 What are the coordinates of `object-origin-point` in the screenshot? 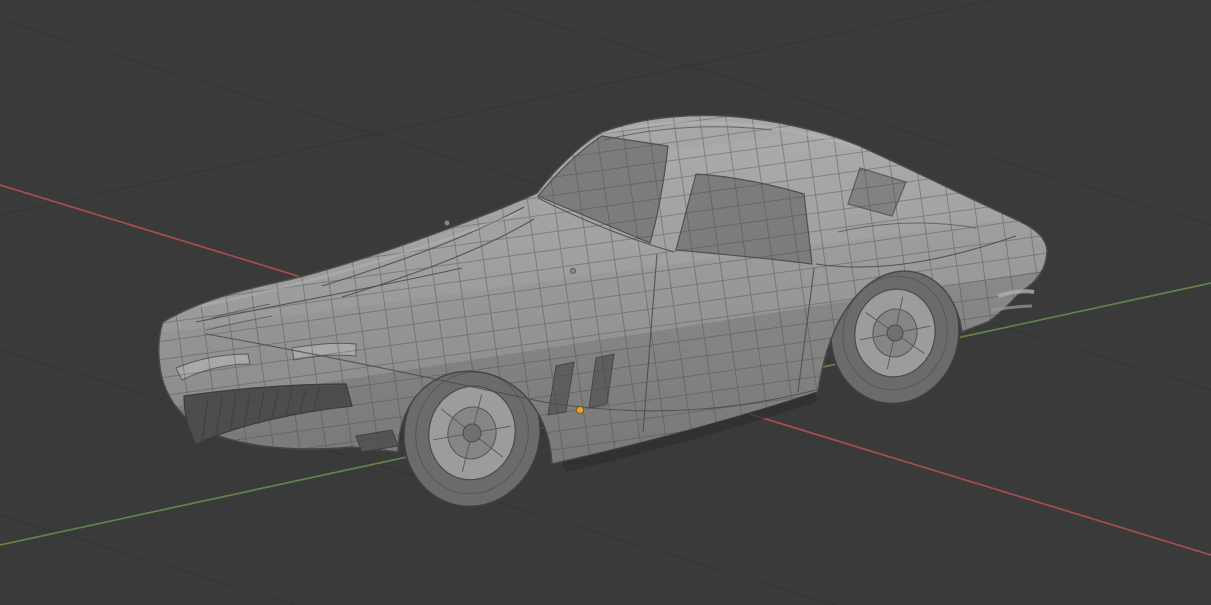 It's located at (580, 410).